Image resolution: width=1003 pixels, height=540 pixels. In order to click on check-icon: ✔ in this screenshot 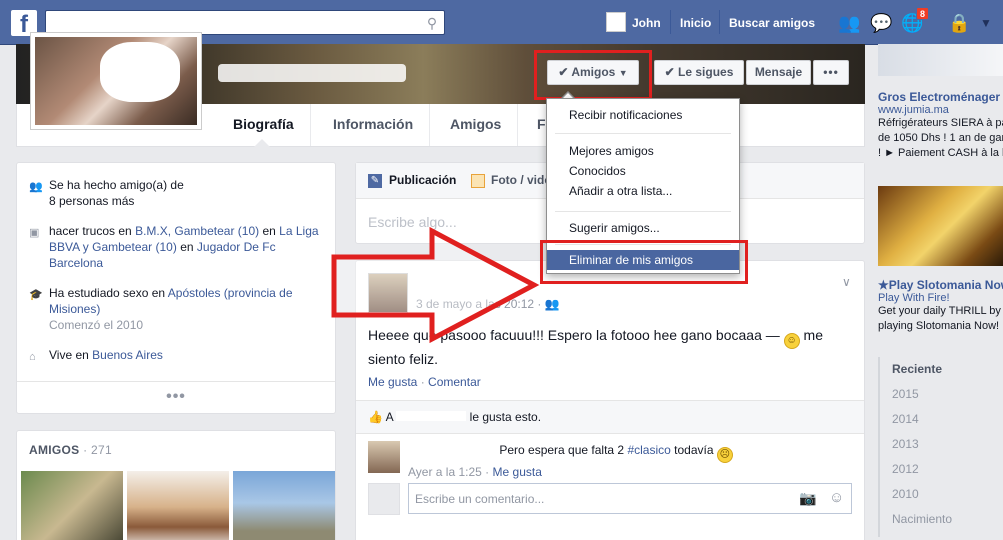, I will do `click(669, 72)`.